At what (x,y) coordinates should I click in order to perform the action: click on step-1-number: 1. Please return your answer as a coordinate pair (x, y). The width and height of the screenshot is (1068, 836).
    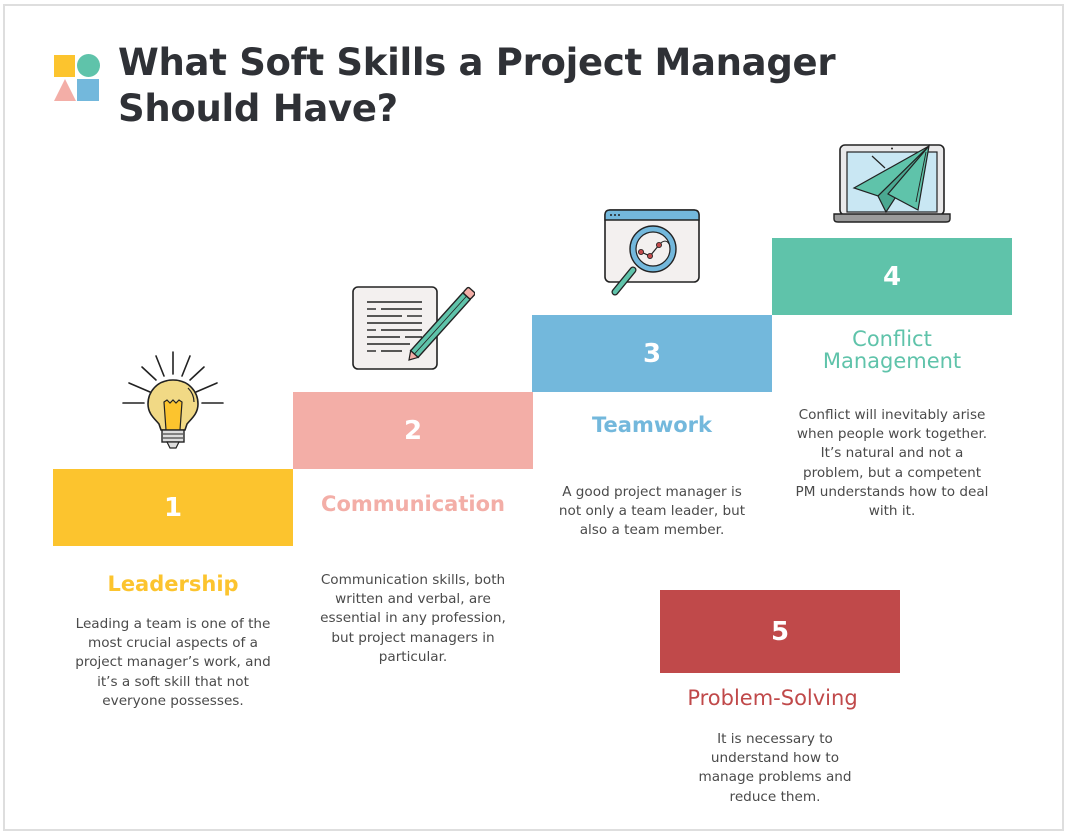
    Looking at the image, I should click on (173, 507).